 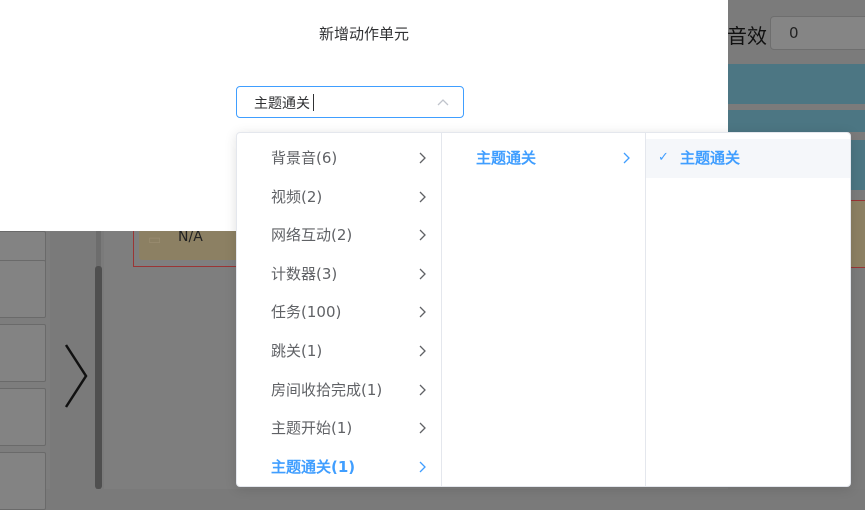 I want to click on cascader-option: 任务(100), so click(x=339, y=312).